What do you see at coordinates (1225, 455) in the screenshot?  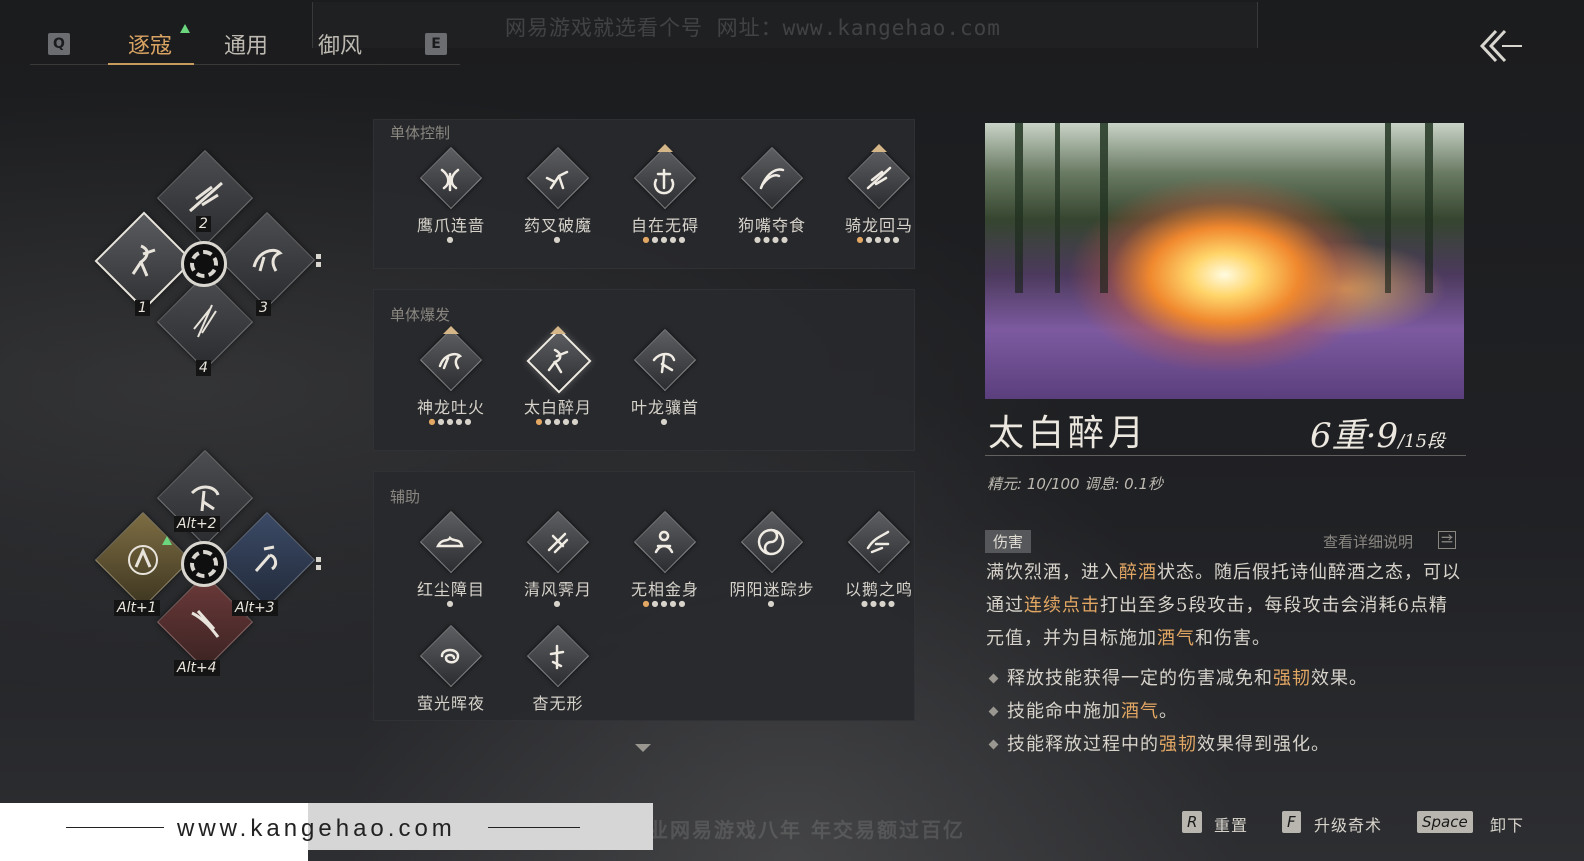 I see `divider` at bounding box center [1225, 455].